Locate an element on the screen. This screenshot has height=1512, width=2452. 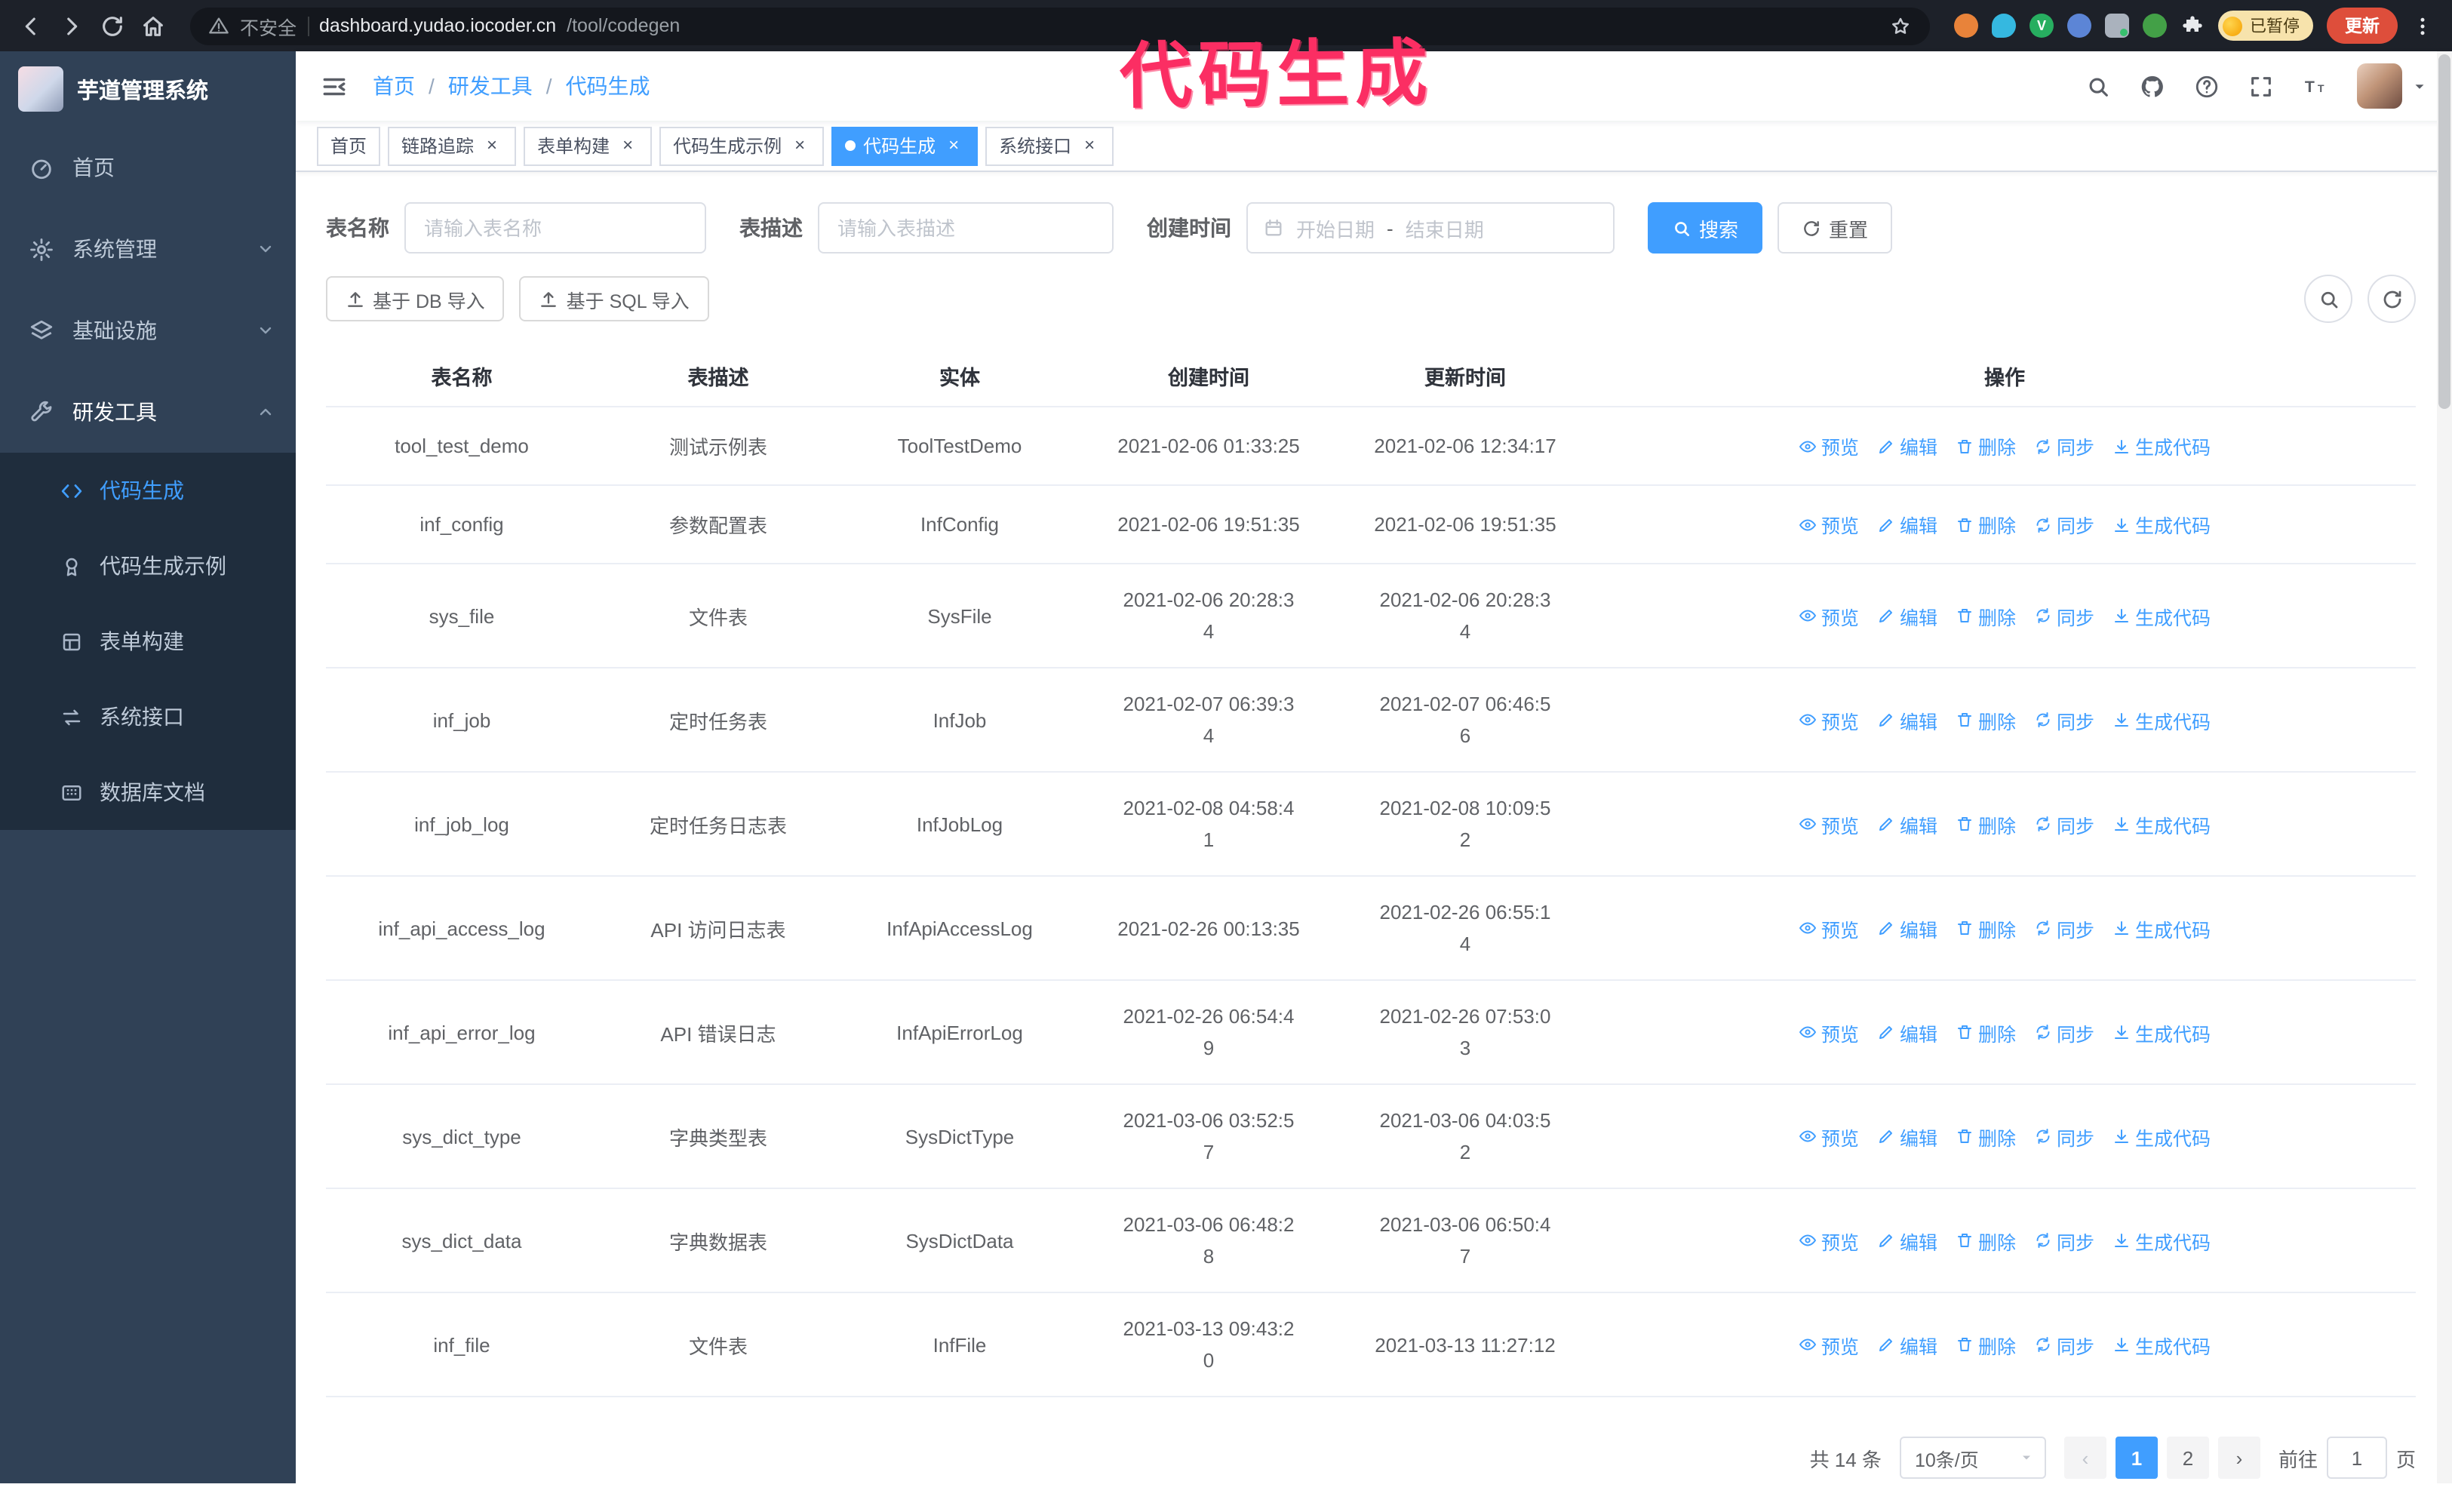
table-desc-input is located at coordinates (966, 228).